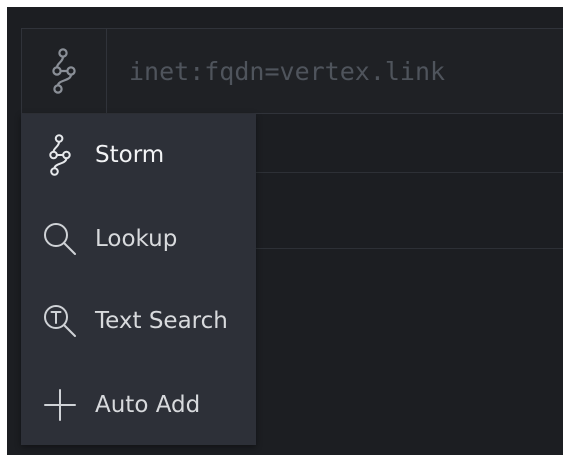  What do you see at coordinates (60, 321) in the screenshot?
I see `text-search-icon` at bounding box center [60, 321].